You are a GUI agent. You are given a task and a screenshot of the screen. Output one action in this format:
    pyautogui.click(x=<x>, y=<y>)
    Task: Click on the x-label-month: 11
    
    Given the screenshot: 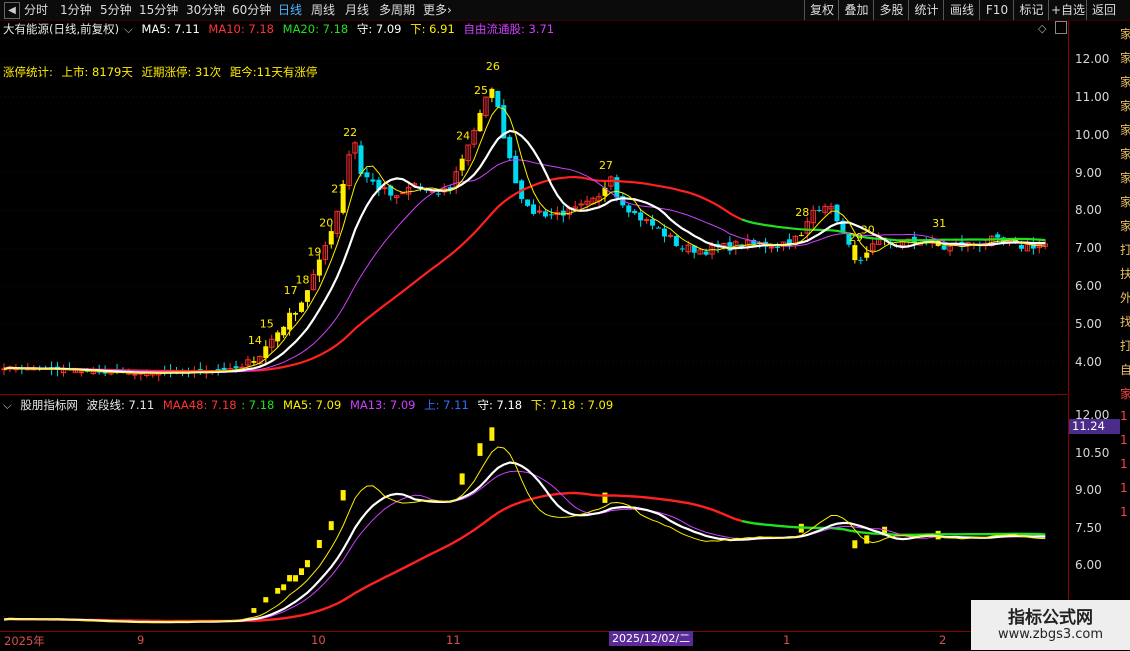 What is the action you would take?
    pyautogui.click(x=453, y=640)
    